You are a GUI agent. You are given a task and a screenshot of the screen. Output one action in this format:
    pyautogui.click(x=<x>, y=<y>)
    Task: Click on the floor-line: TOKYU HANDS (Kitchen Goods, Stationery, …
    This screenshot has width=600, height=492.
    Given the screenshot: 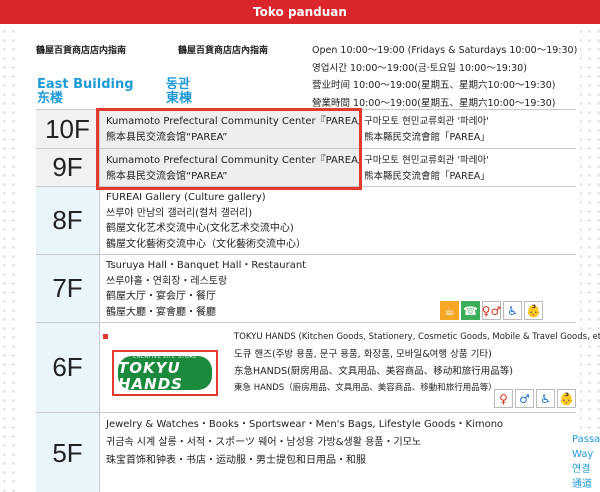 What is the action you would take?
    pyautogui.click(x=417, y=337)
    